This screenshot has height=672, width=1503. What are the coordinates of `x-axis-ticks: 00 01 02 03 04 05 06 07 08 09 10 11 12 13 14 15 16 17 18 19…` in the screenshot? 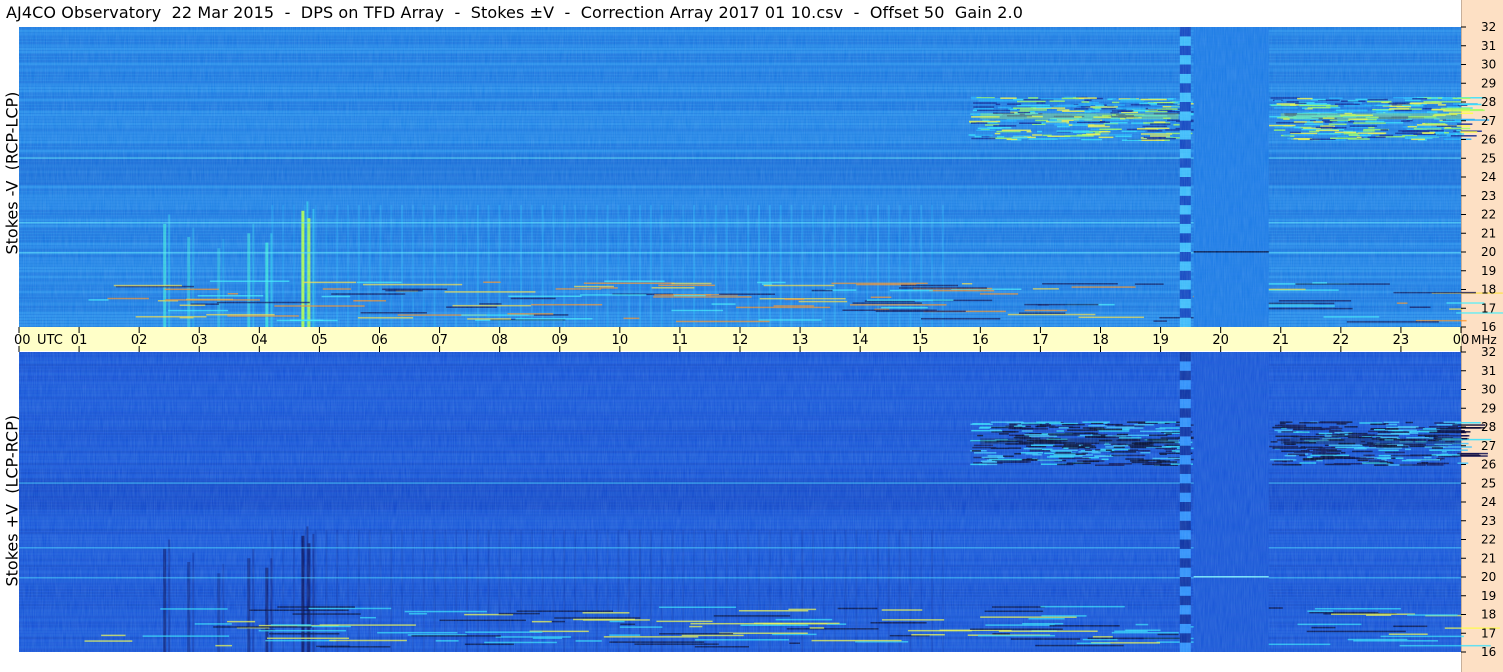 It's located at (755, 339).